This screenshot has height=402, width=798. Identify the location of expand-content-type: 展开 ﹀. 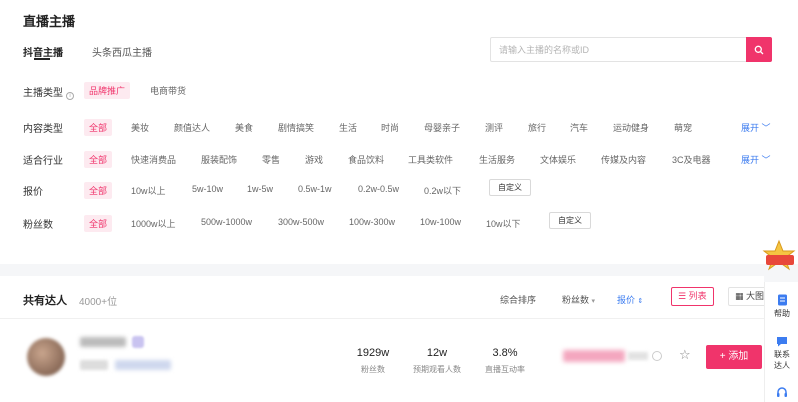
(756, 127).